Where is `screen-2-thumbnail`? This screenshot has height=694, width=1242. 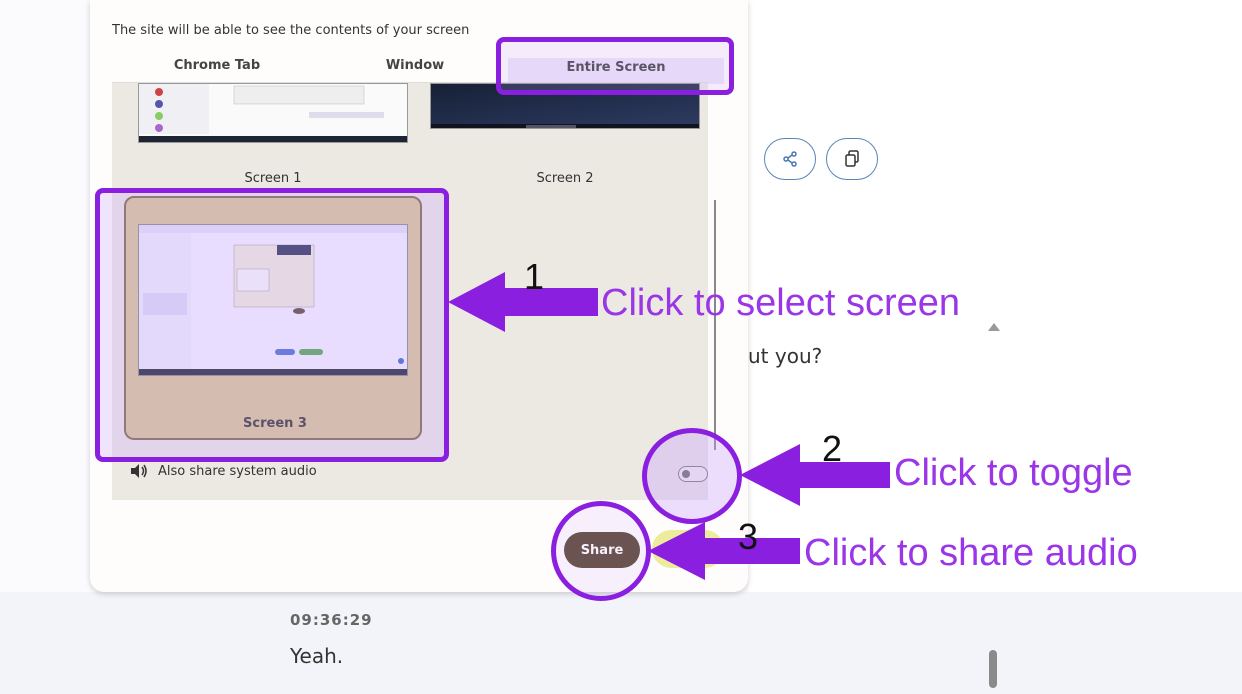
screen-2-thumbnail is located at coordinates (565, 106).